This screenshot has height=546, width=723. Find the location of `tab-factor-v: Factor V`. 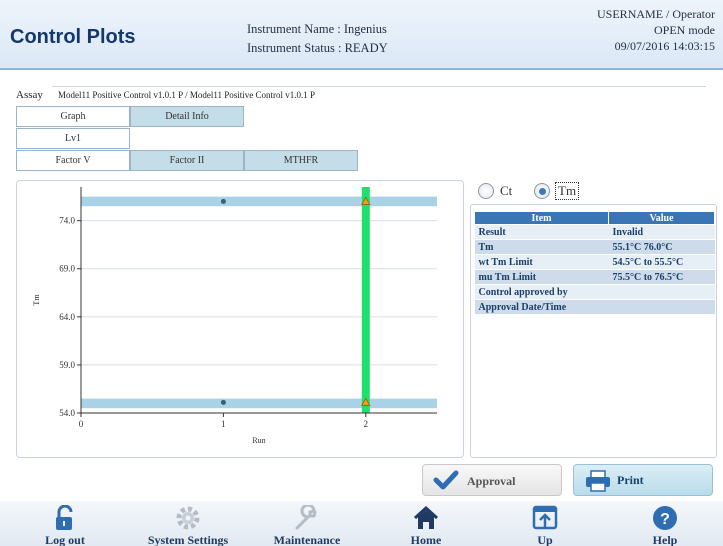

tab-factor-v: Factor V is located at coordinates (73, 160).